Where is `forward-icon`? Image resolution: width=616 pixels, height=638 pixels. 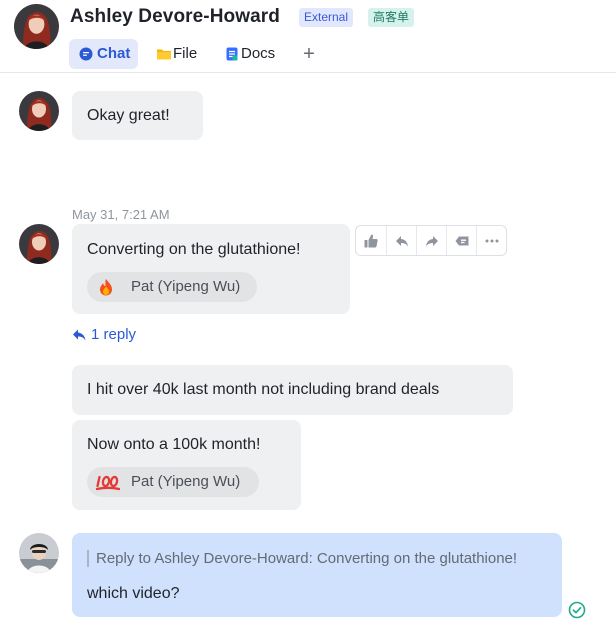
forward-icon is located at coordinates (431, 240).